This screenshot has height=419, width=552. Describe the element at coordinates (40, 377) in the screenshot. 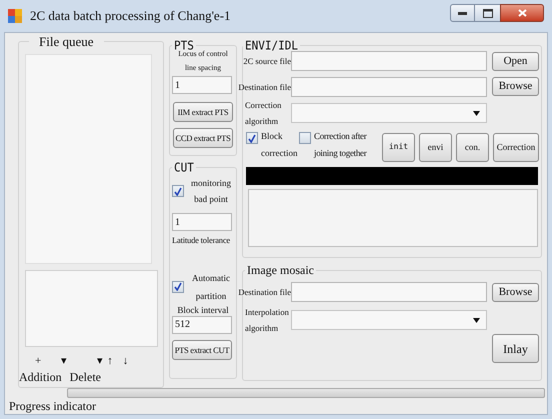

I see `link: Addition` at that location.